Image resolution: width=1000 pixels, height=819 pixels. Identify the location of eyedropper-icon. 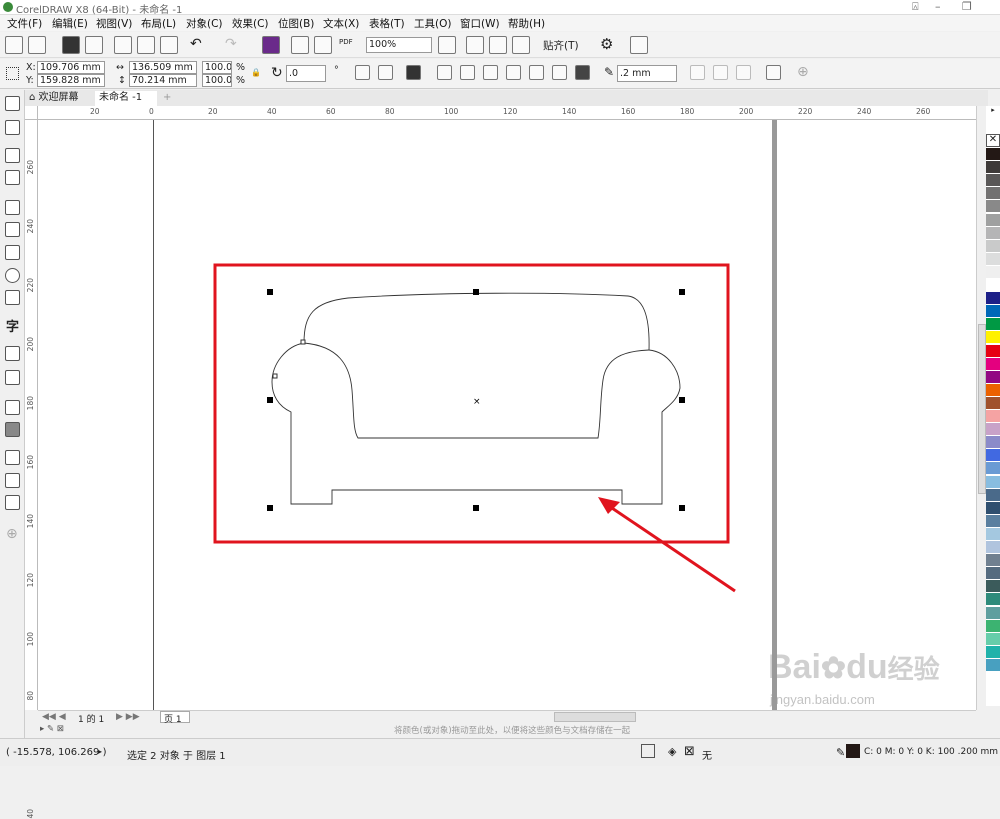
(12, 457).